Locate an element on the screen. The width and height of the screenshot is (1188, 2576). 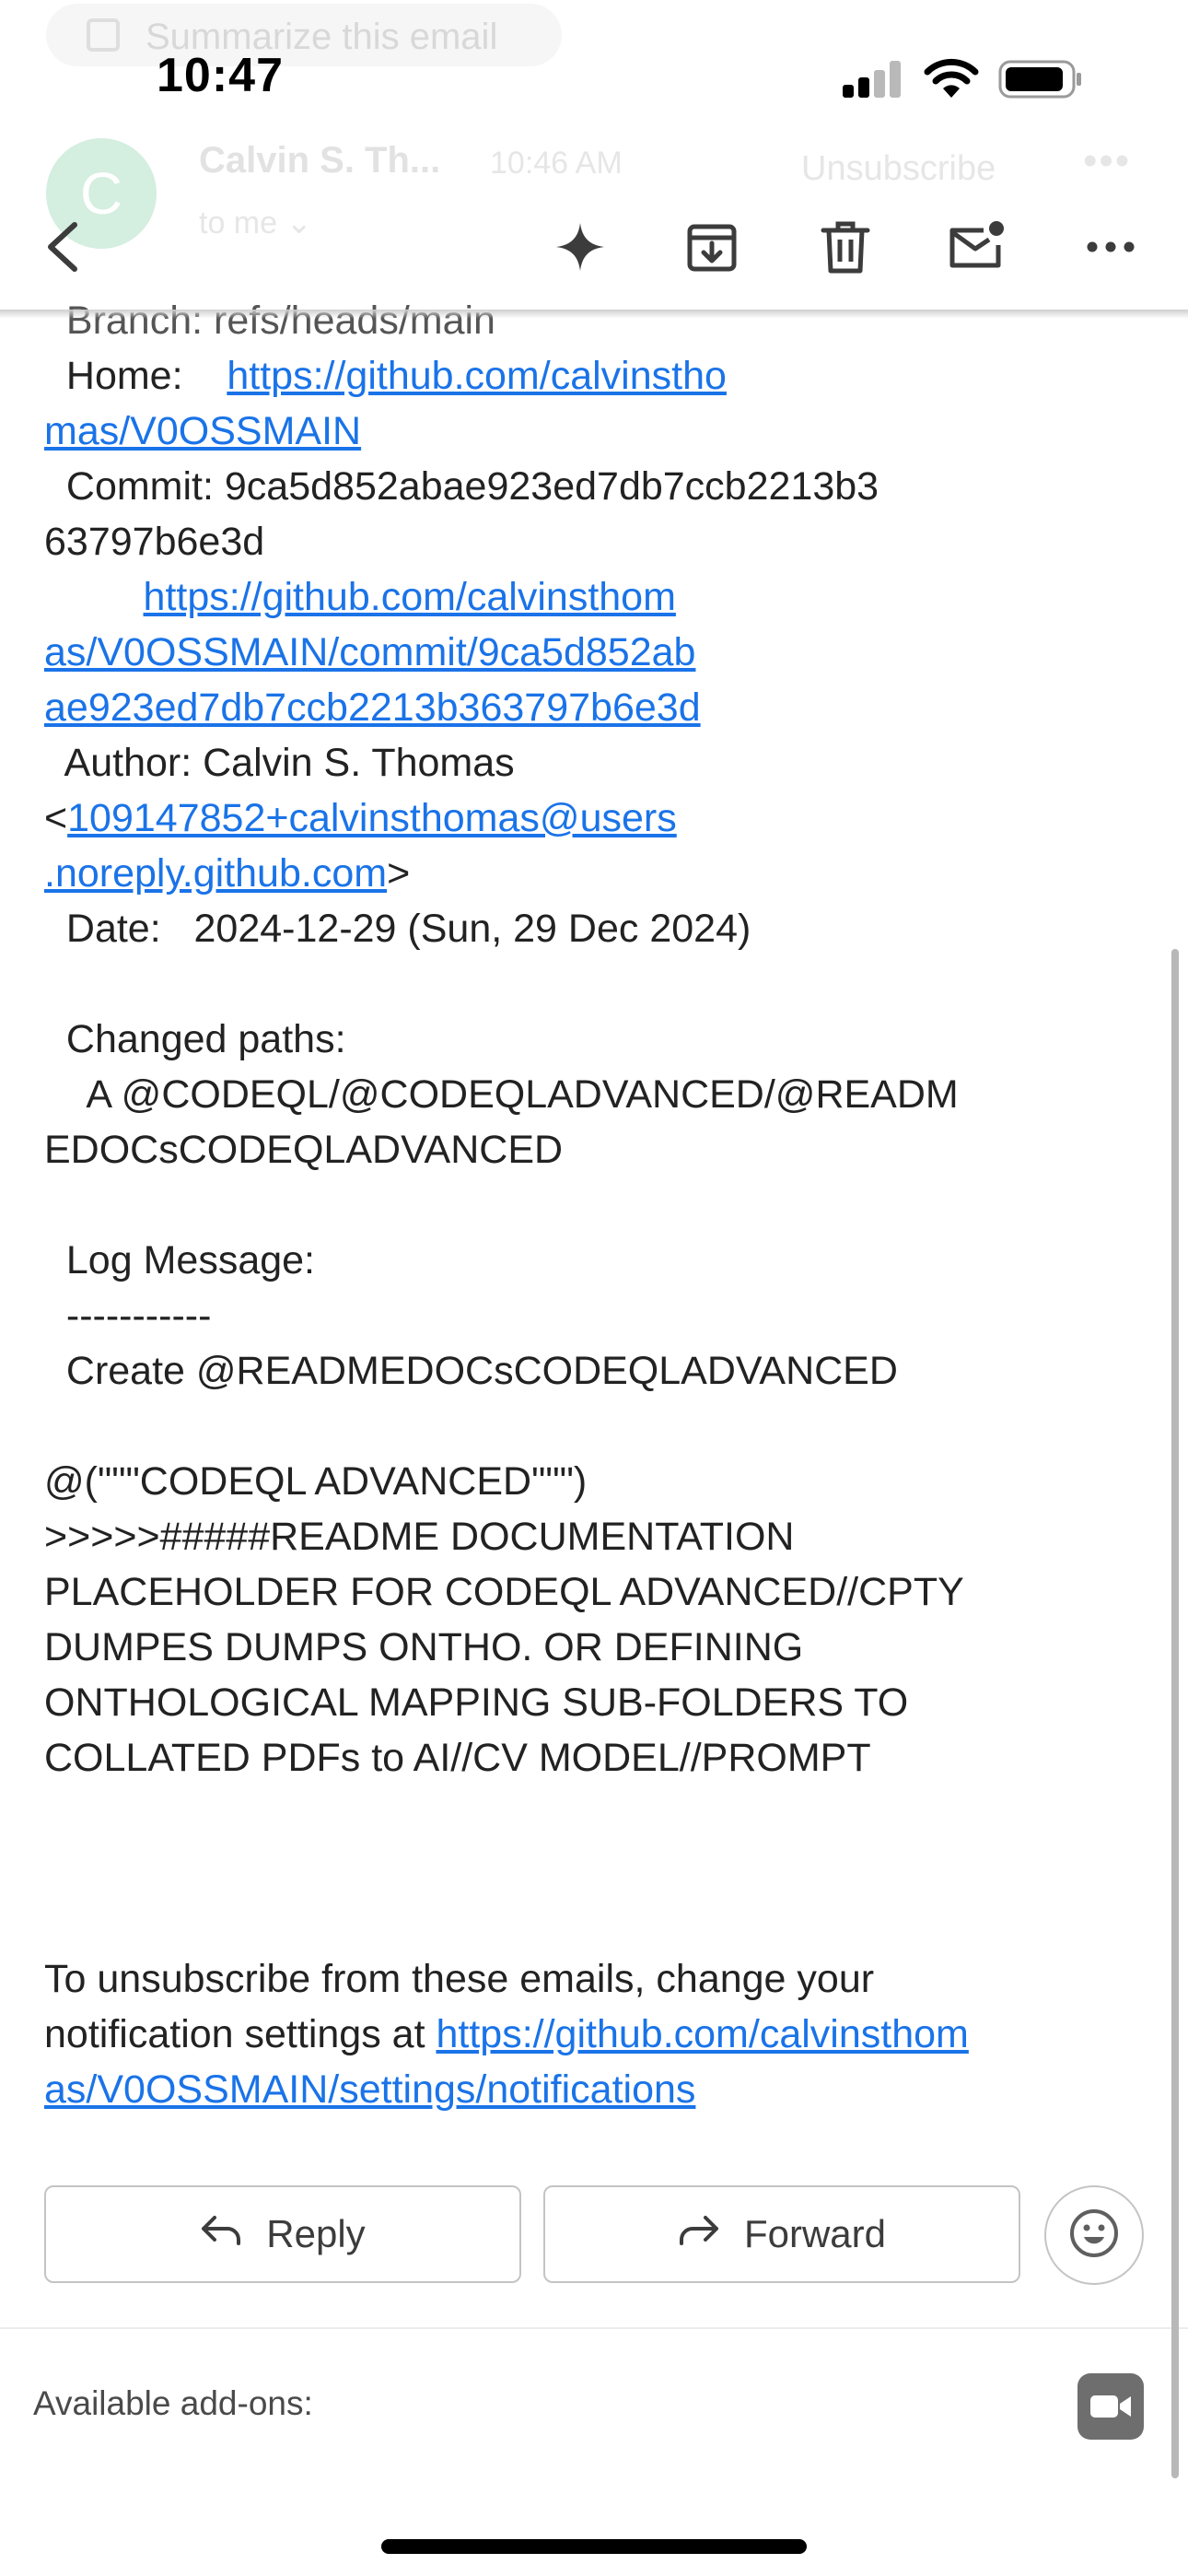
scrollbar is located at coordinates (1175, 1713).